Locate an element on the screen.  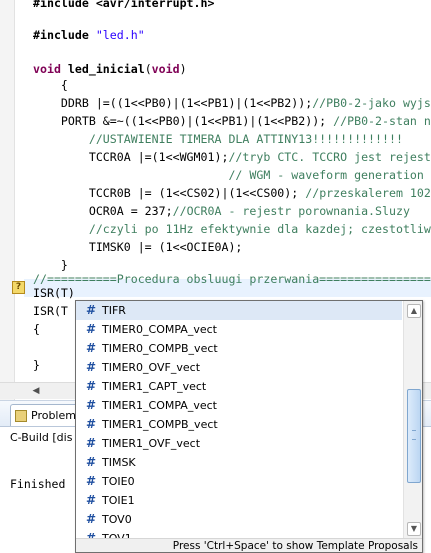
proposal-item: # TIMSK is located at coordinates (239, 462).